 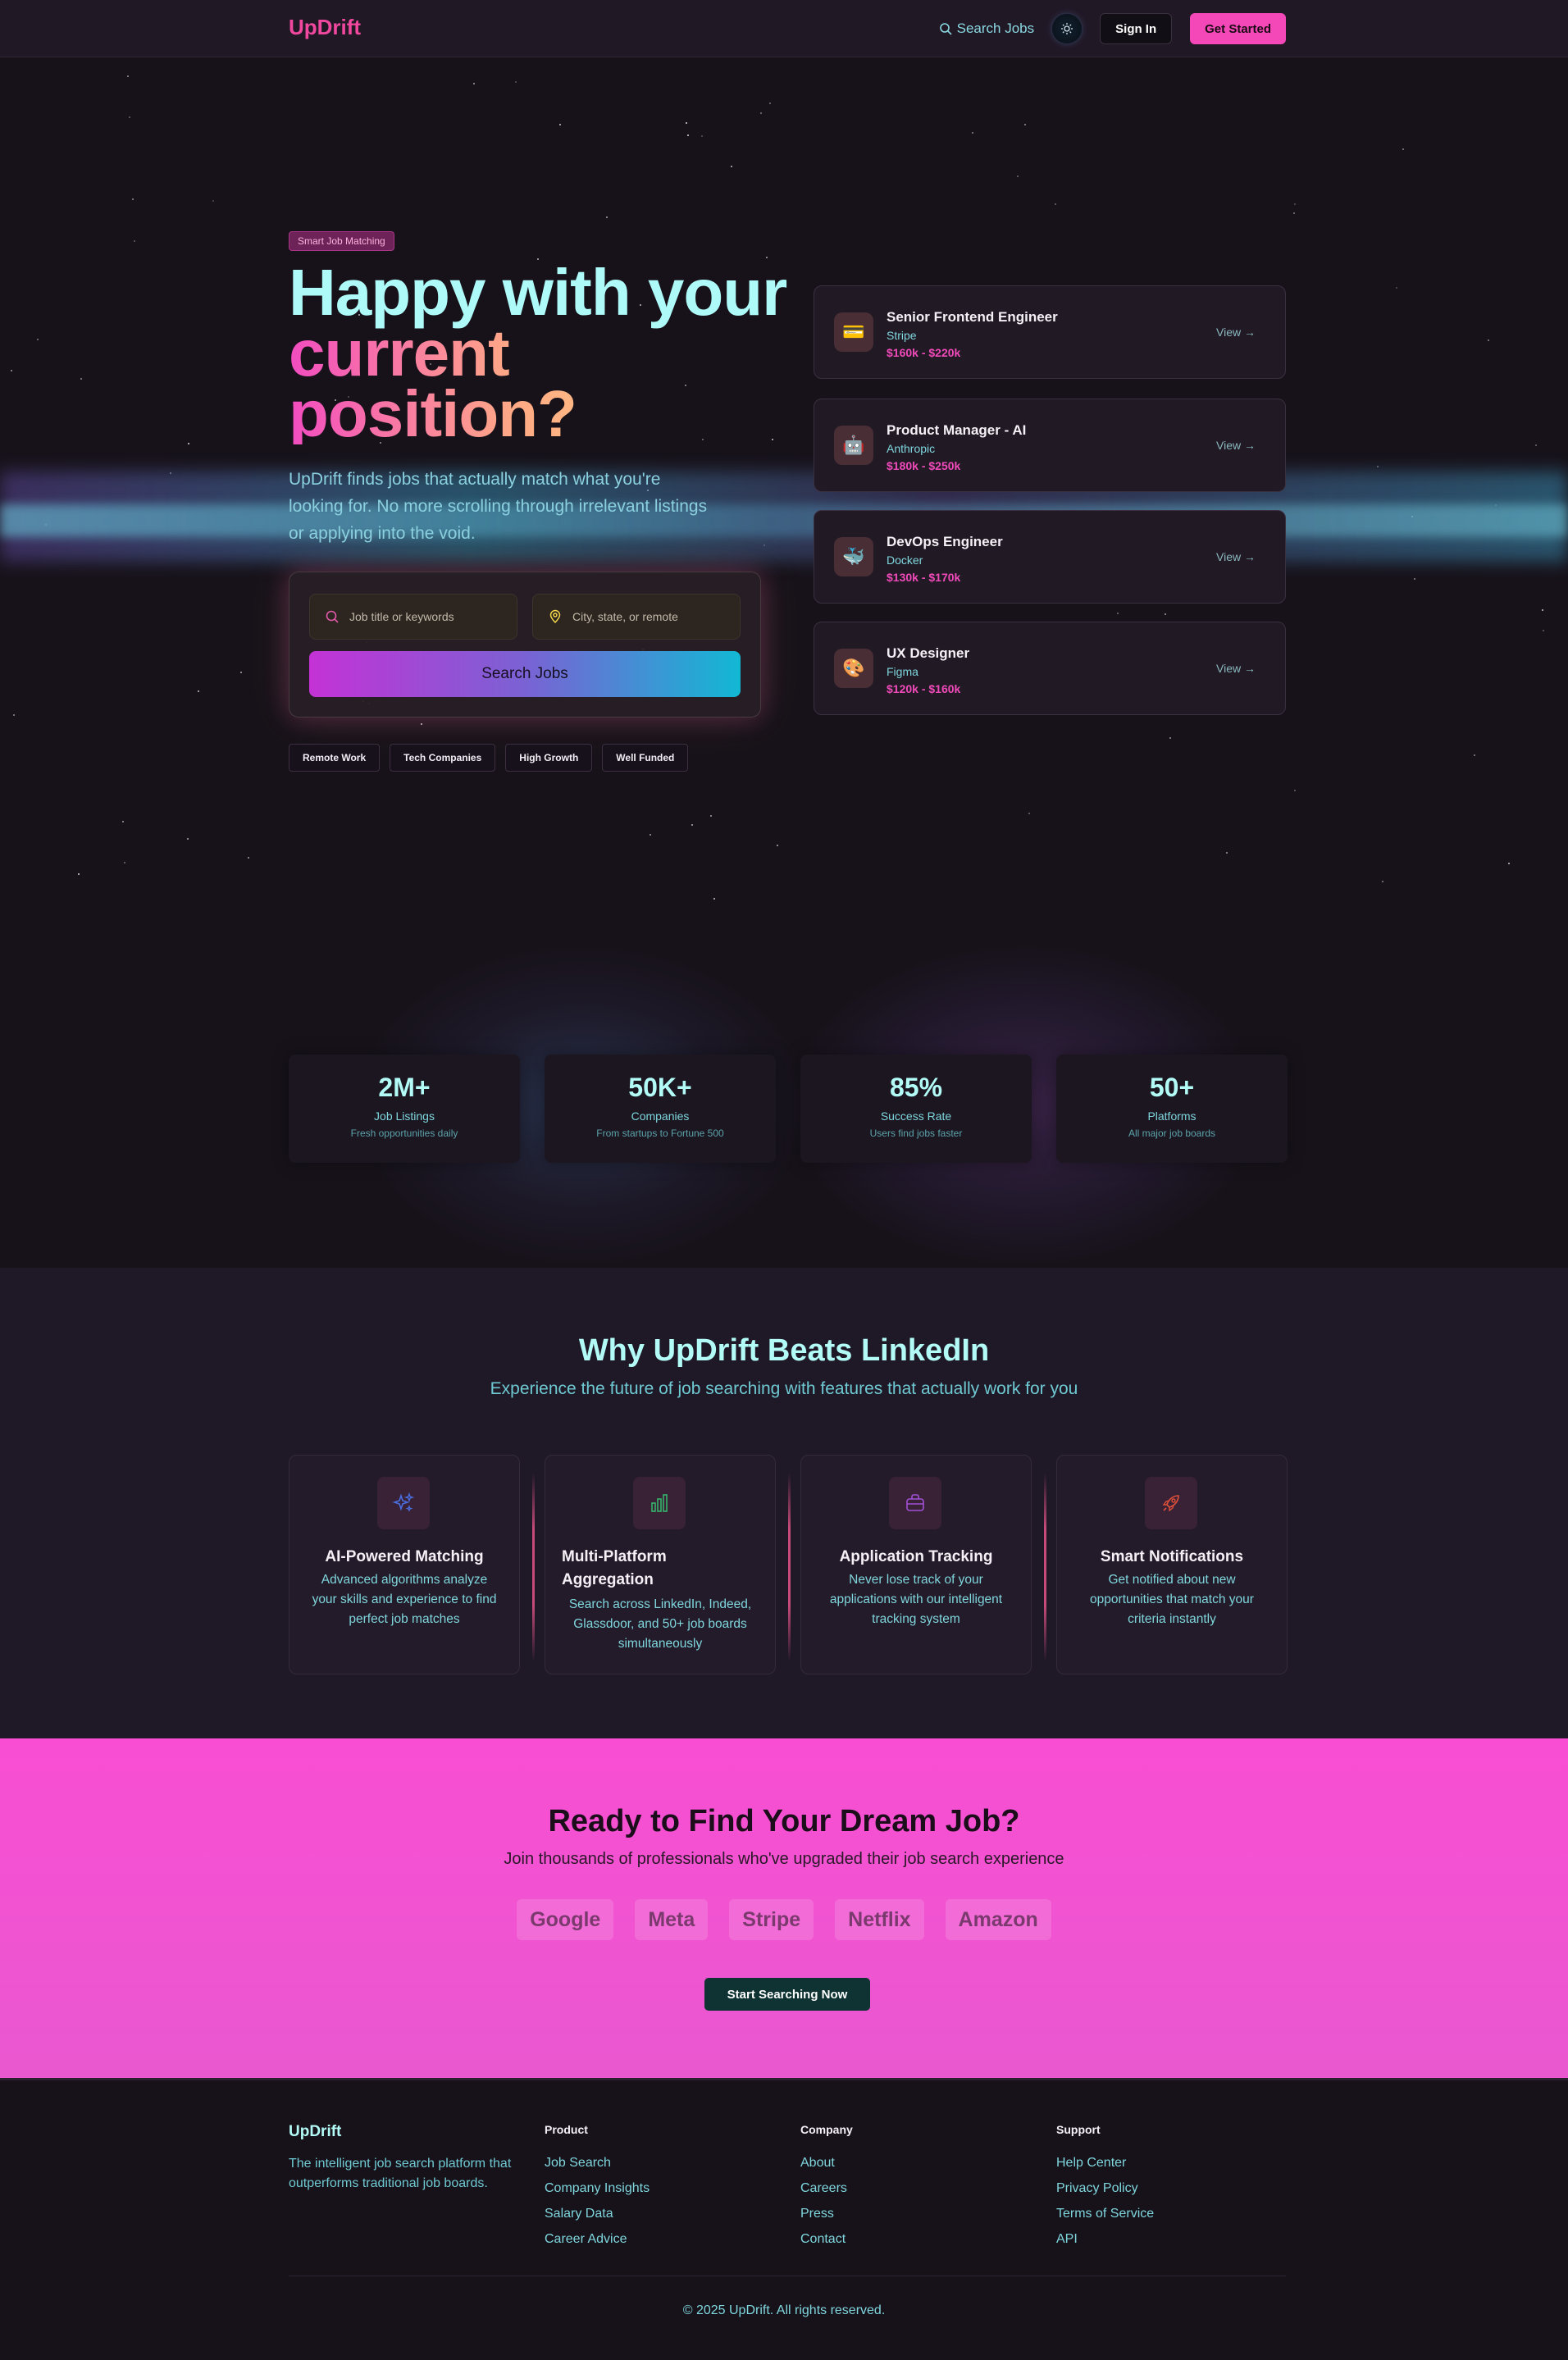 I want to click on footer-link-company-insights: Company Insights, so click(x=597, y=2188).